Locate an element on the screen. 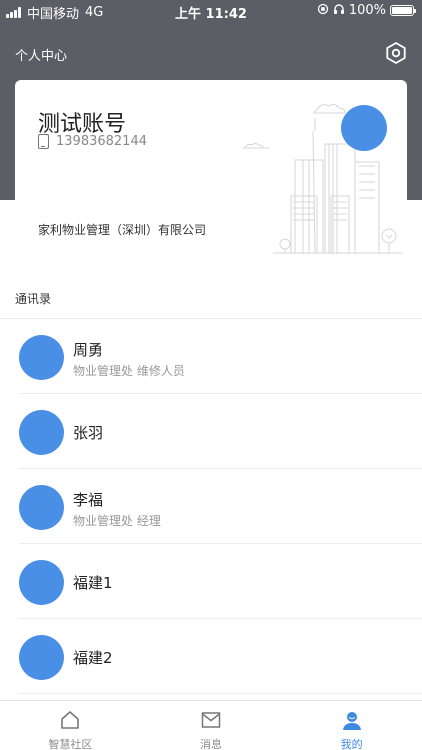 This screenshot has height=750, width=422. battery-icon is located at coordinates (403, 10).